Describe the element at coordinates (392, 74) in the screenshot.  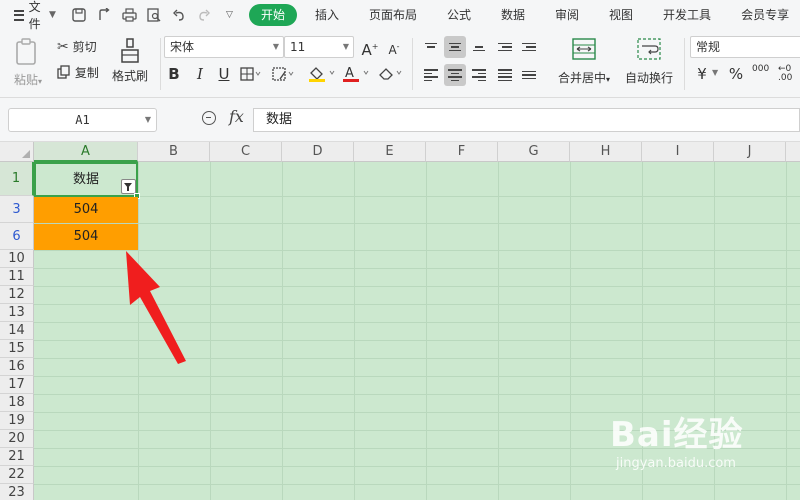
I see `clear-button` at that location.